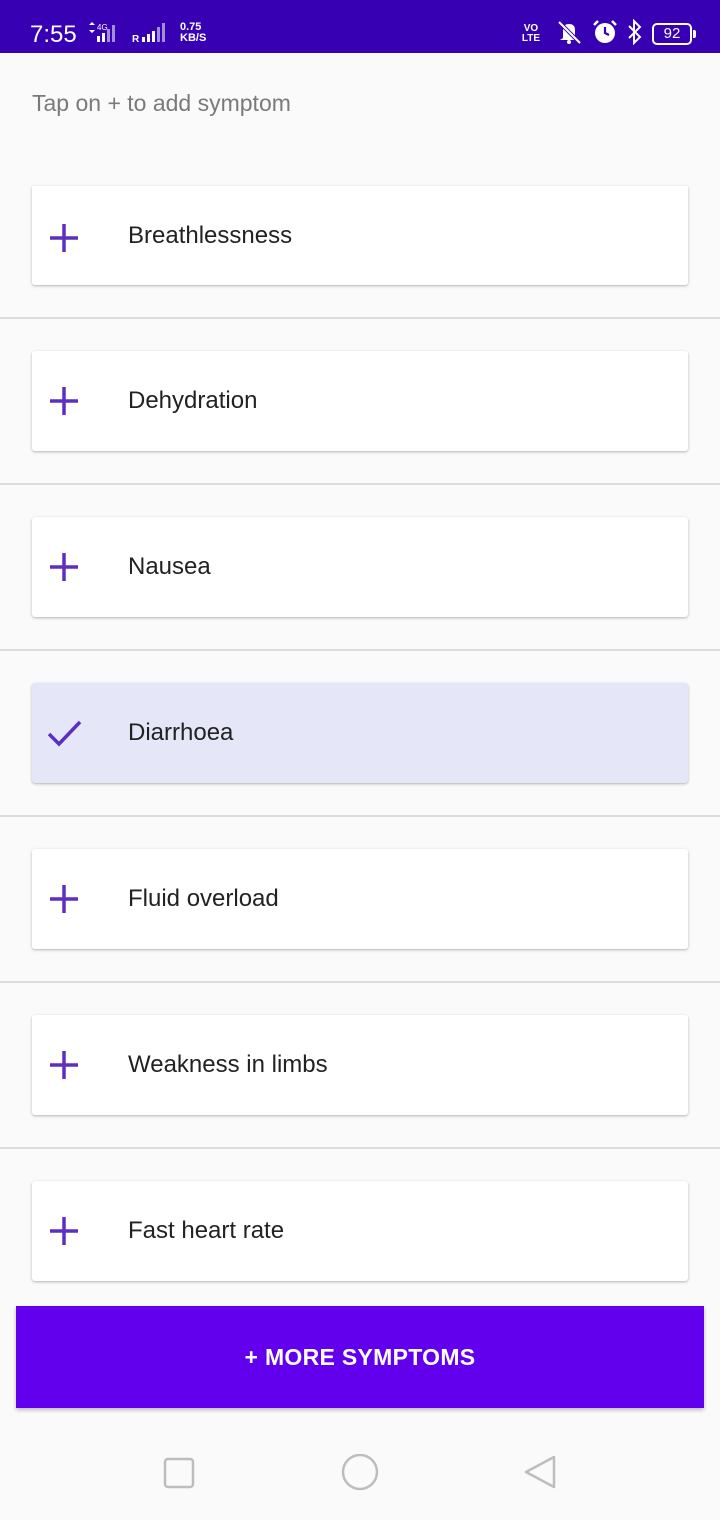 Image resolution: width=720 pixels, height=1520 pixels. What do you see at coordinates (360, 401) in the screenshot?
I see `symptom-card-dehydration: Dehydration` at bounding box center [360, 401].